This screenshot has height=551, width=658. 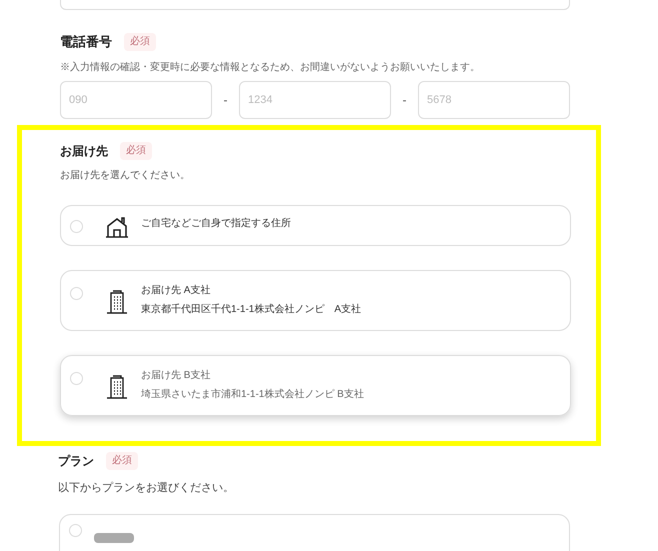 What do you see at coordinates (136, 99) in the screenshot?
I see `phone-input-field: 090` at bounding box center [136, 99].